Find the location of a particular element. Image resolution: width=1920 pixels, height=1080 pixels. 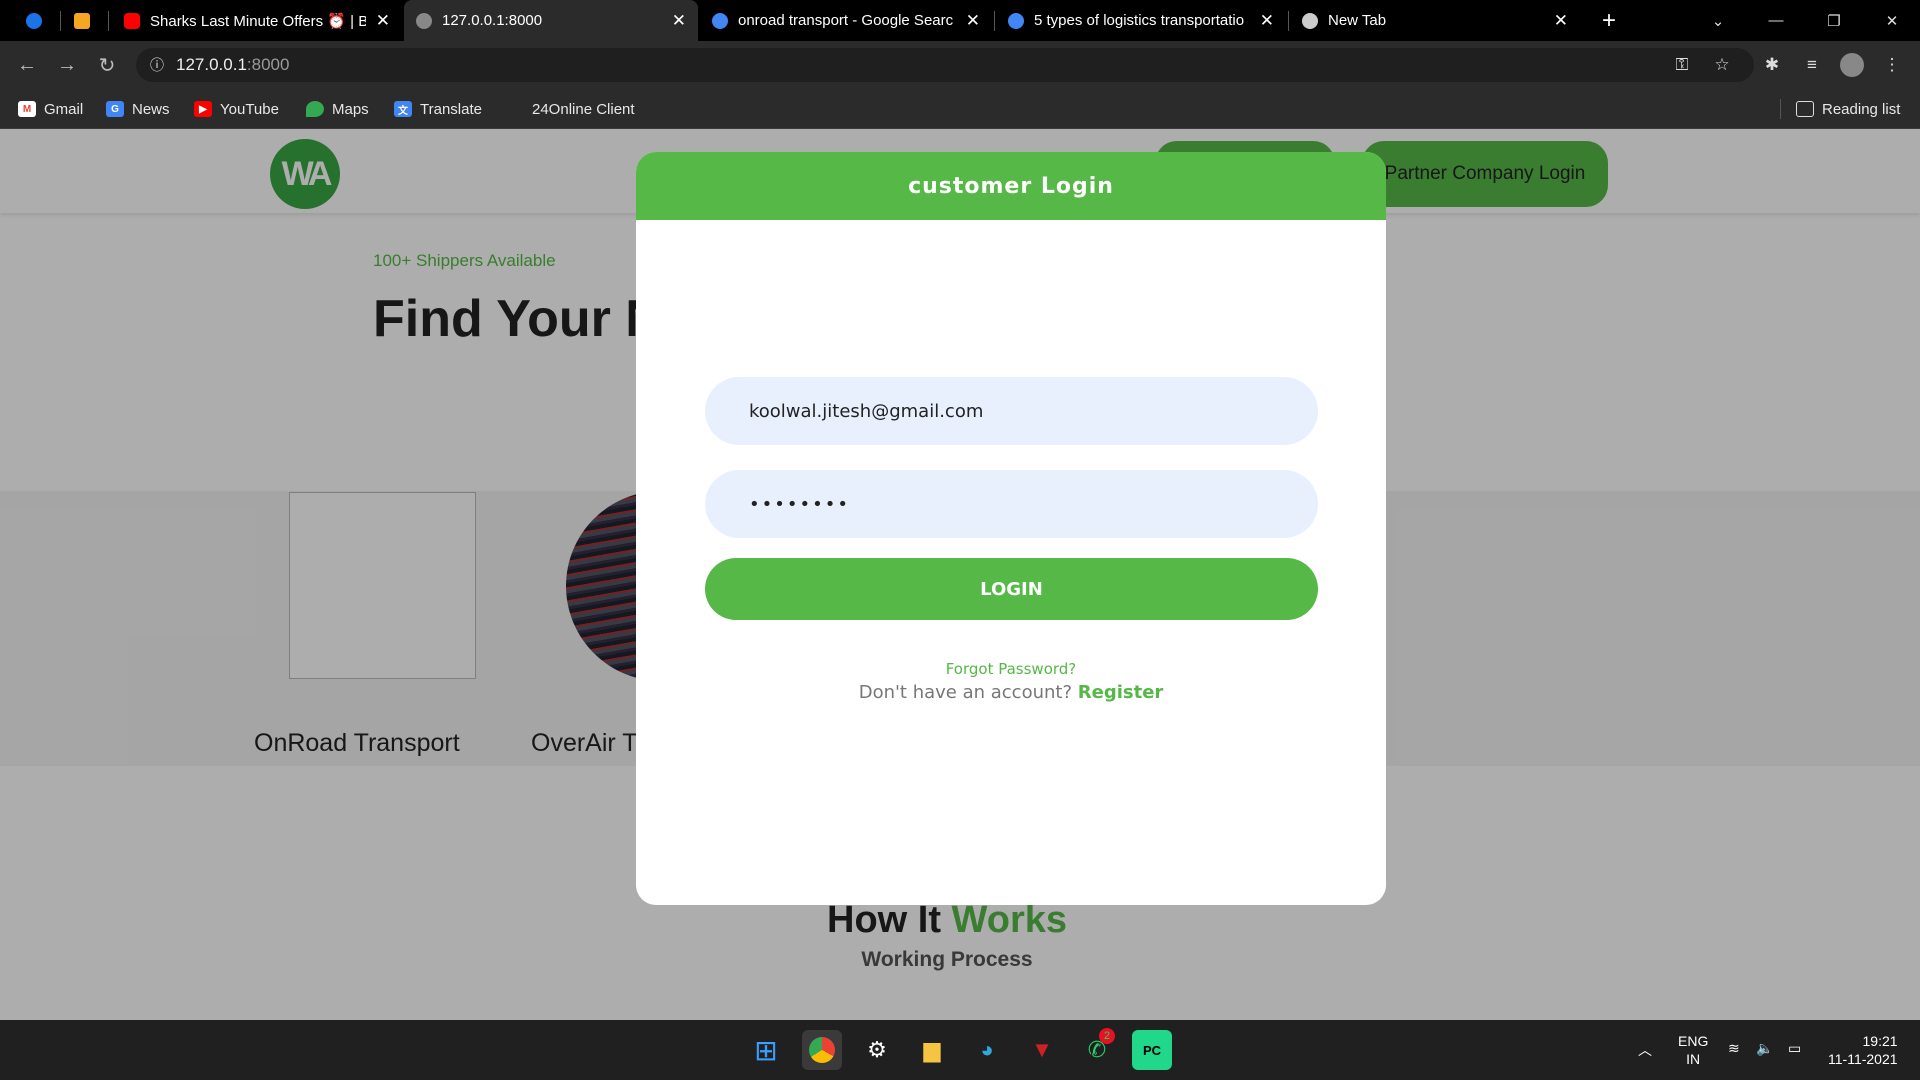

tab-pinned-media is located at coordinates (35, 20).